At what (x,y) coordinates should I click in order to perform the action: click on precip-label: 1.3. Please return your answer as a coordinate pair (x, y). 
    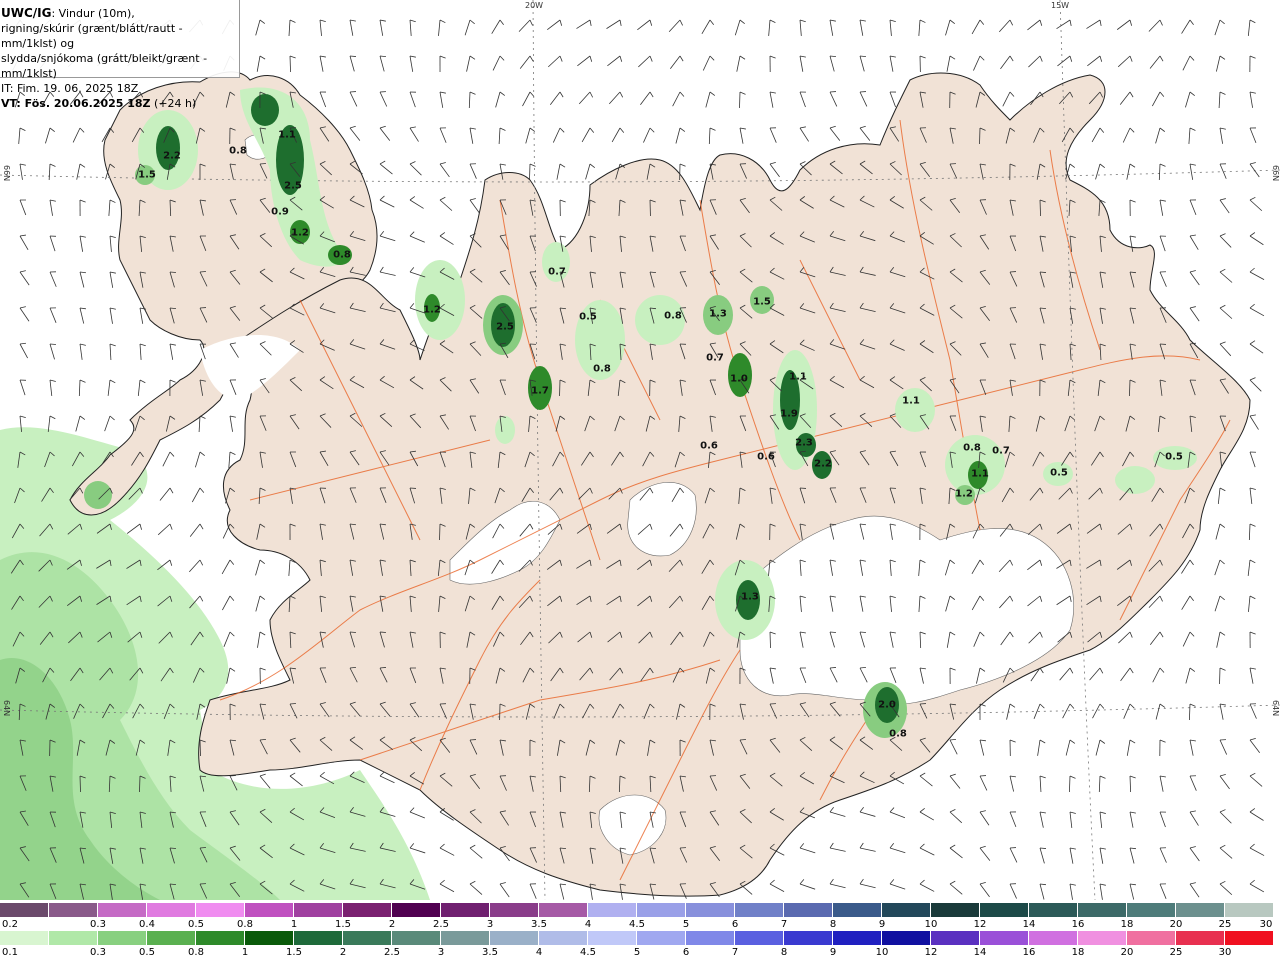
    Looking at the image, I should click on (750, 597).